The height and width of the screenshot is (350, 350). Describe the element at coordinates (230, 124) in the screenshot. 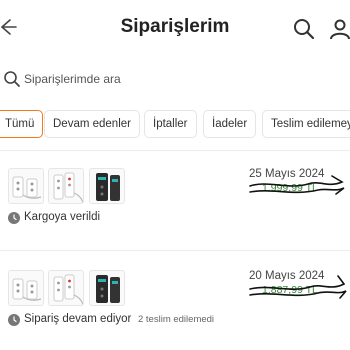

I see `tab-returns: İadeler` at that location.